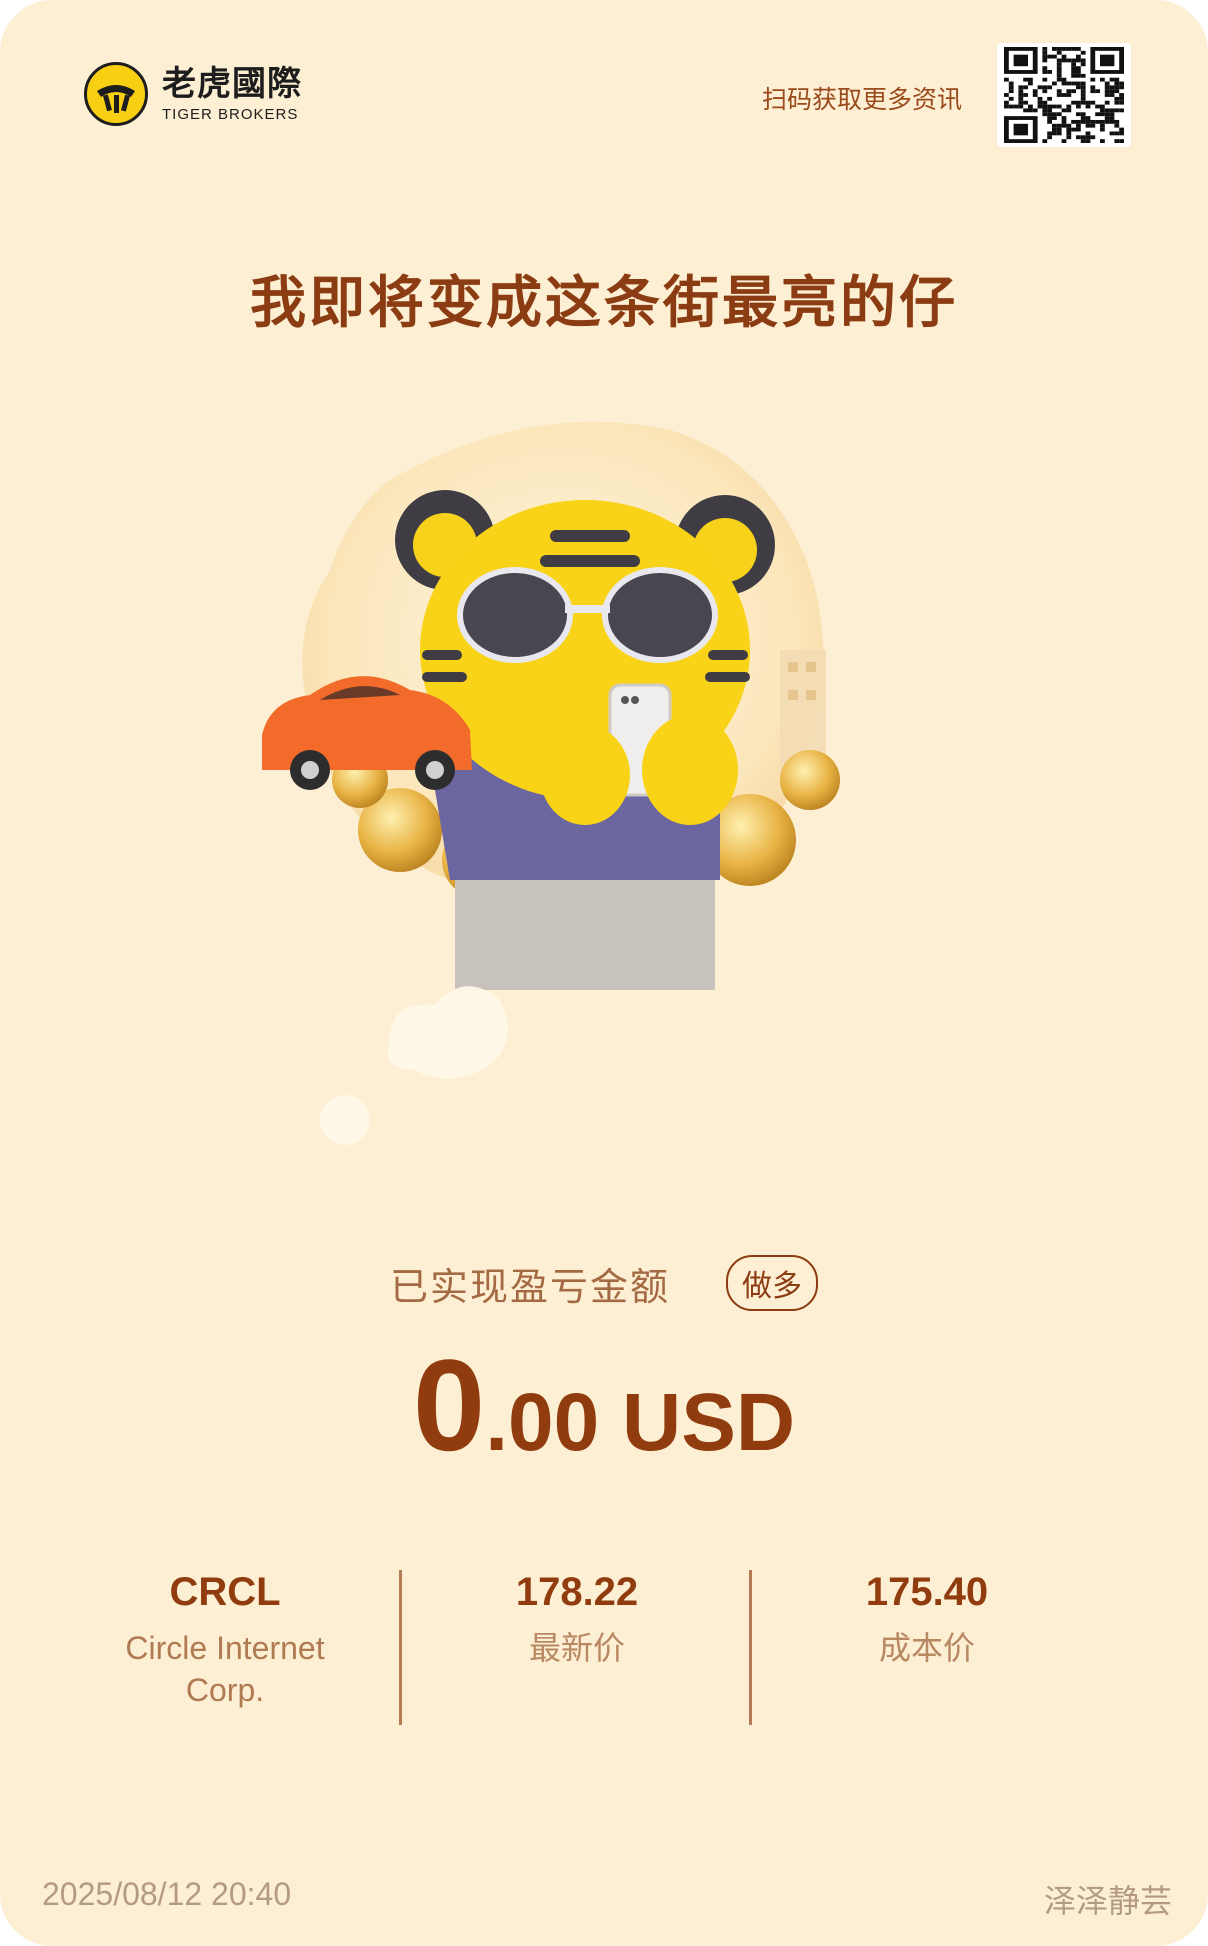 This screenshot has height=1946, width=1208. Describe the element at coordinates (927, 1592) in the screenshot. I see `cost-price-value: 175.40` at that location.